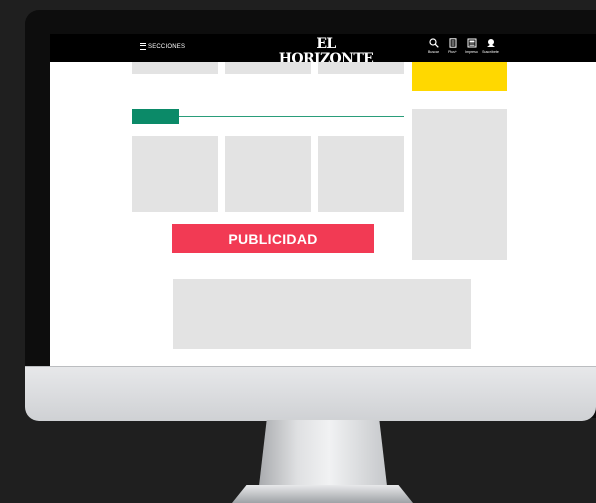 Image resolution: width=596 pixels, height=503 pixels. Describe the element at coordinates (459, 76) in the screenshot. I see `ad-banner-yellow` at that location.